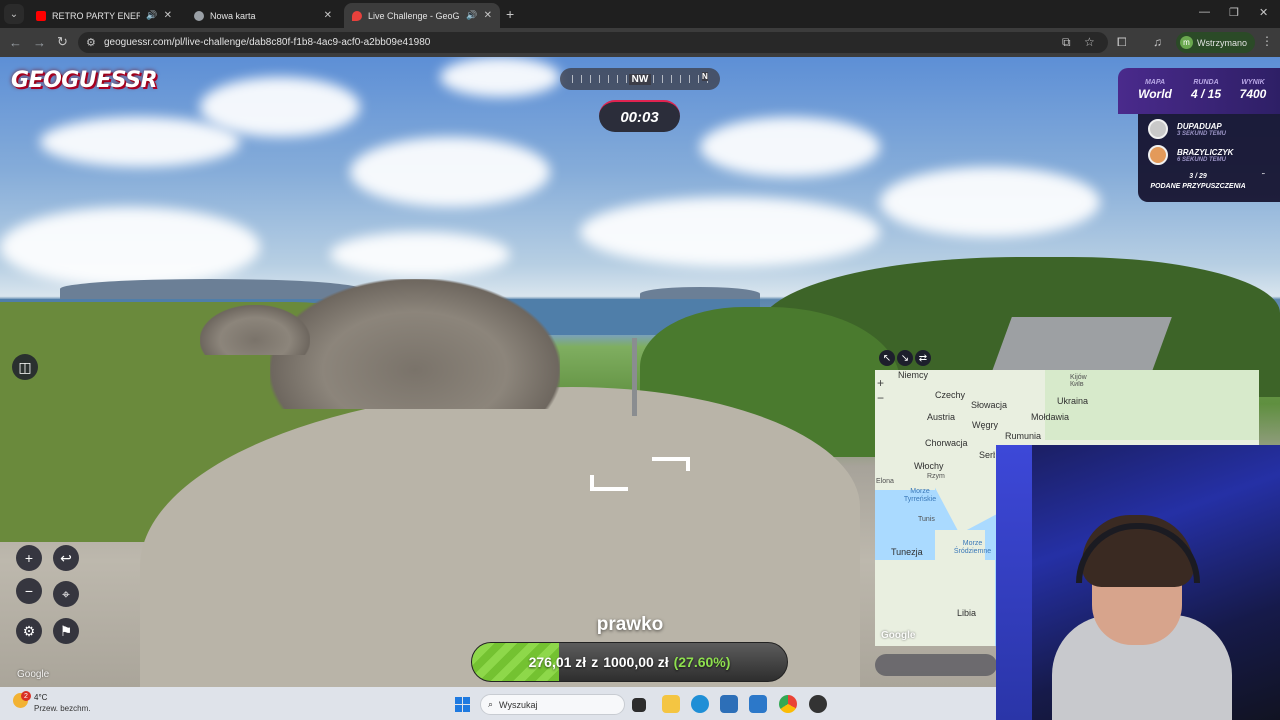 This screenshot has height=720, width=1280. I want to click on donation-progress-text: 276,01 zł z 1000,00 zł (27.60%), so click(629, 662).